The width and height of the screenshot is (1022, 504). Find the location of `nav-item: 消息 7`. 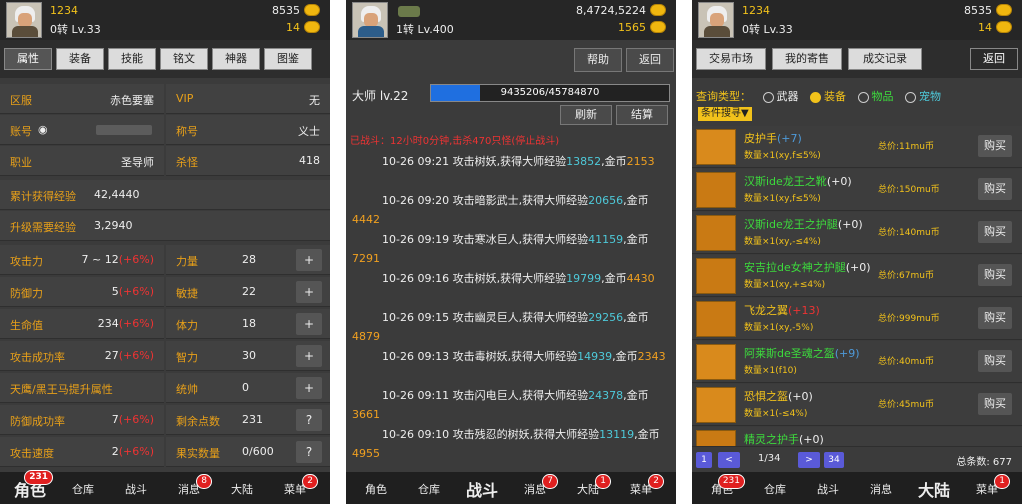

nav-item: 消息 7 is located at coordinates (535, 485).